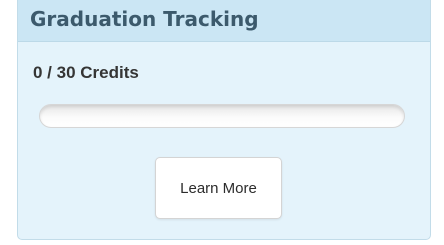 This screenshot has width=444, height=245. What do you see at coordinates (222, 116) in the screenshot?
I see `credits-progress-bar` at bounding box center [222, 116].